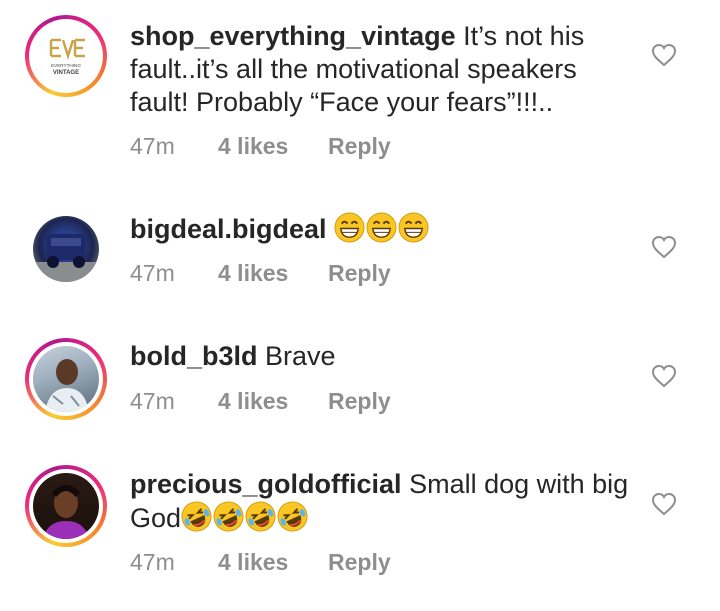 This screenshot has height=611, width=720. I want to click on comment-text: bold_b3ld Brave, so click(380, 356).